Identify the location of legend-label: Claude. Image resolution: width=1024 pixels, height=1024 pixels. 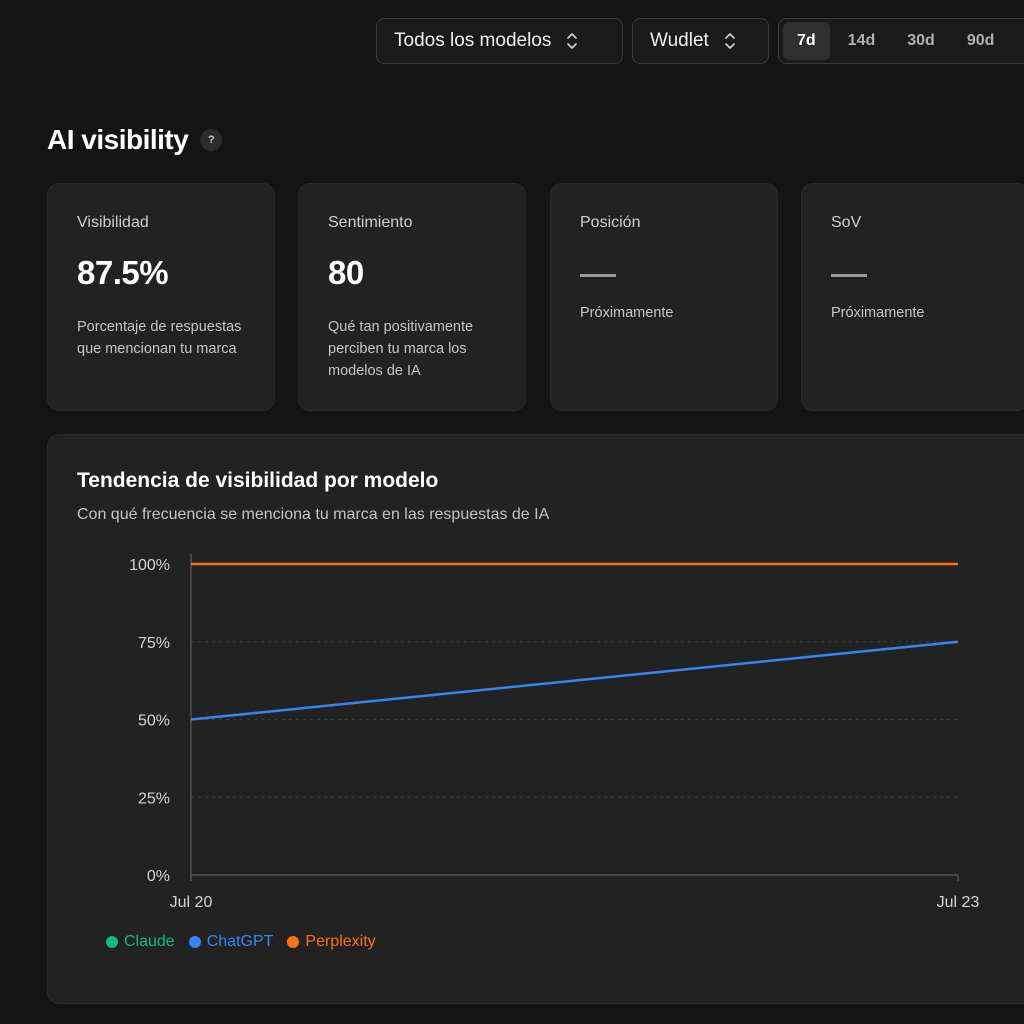
(149, 941).